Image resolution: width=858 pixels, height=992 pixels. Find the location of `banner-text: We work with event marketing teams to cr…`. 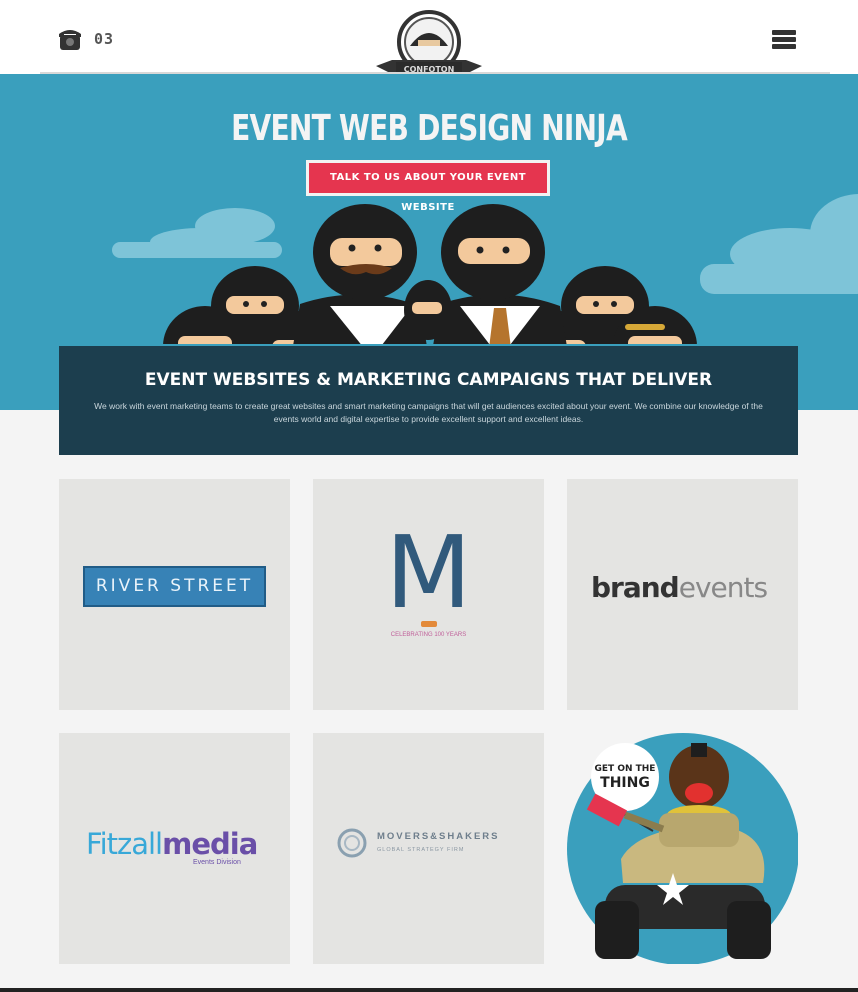

banner-text: We work with event marketing teams to cr… is located at coordinates (428, 412).